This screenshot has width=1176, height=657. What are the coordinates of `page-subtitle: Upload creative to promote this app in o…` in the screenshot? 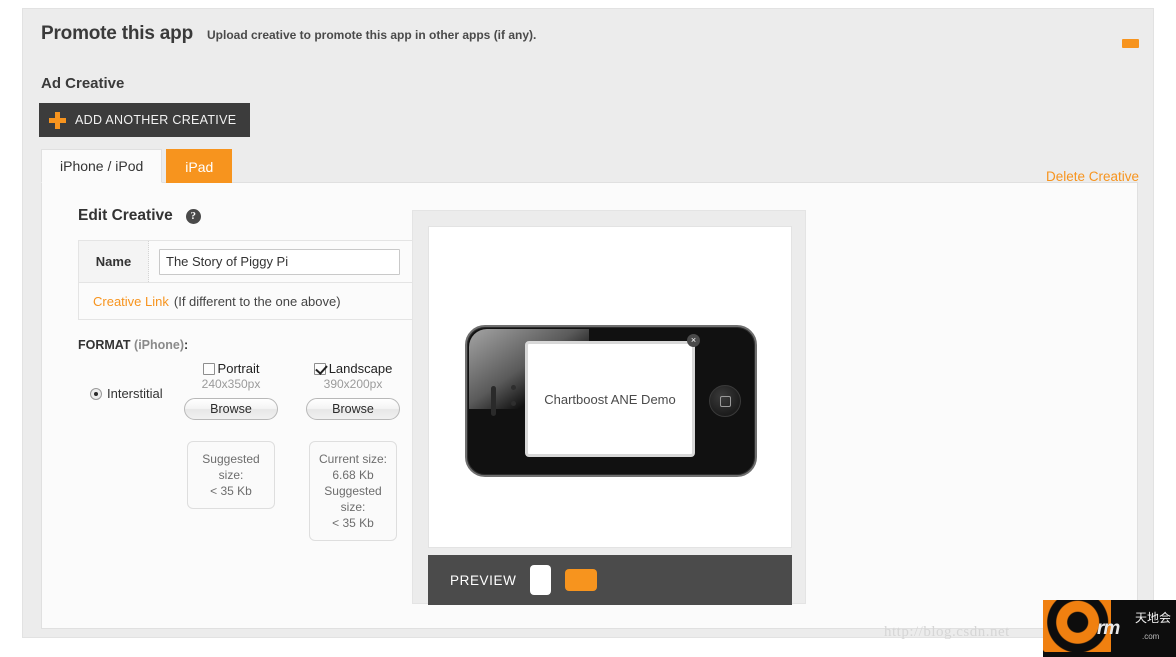 It's located at (371, 35).